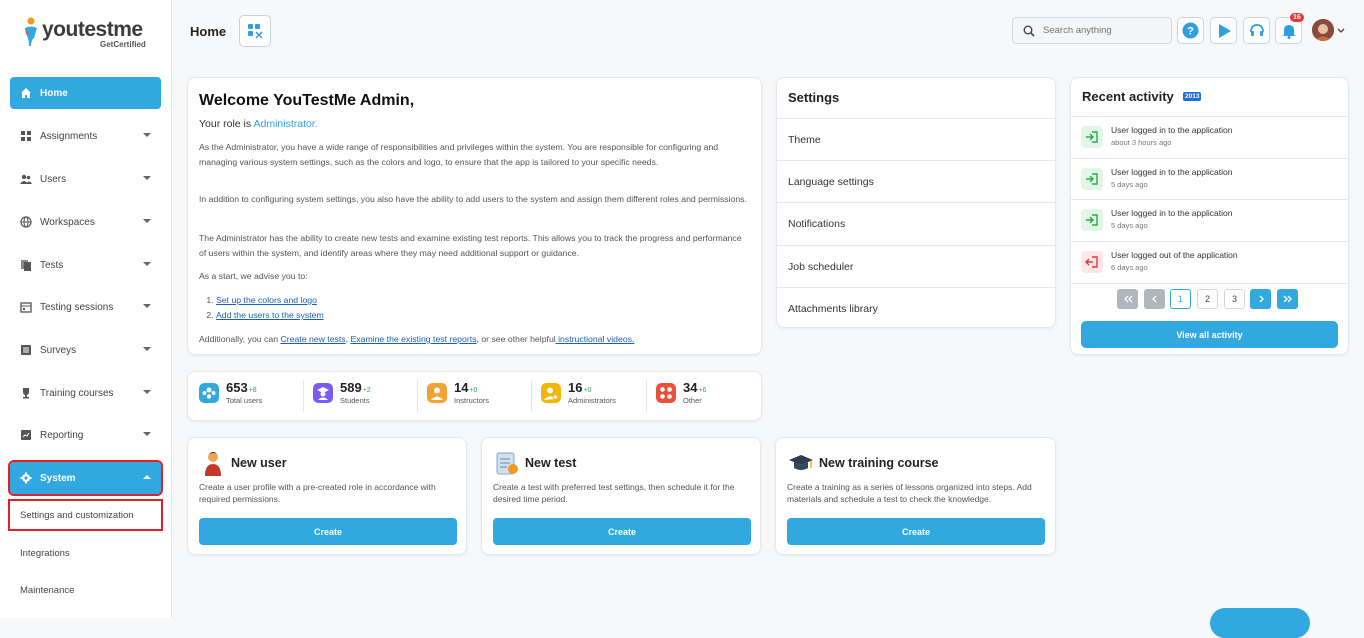 This screenshot has width=1364, height=638. What do you see at coordinates (690, 387) in the screenshot?
I see `stat-value: 34` at bounding box center [690, 387].